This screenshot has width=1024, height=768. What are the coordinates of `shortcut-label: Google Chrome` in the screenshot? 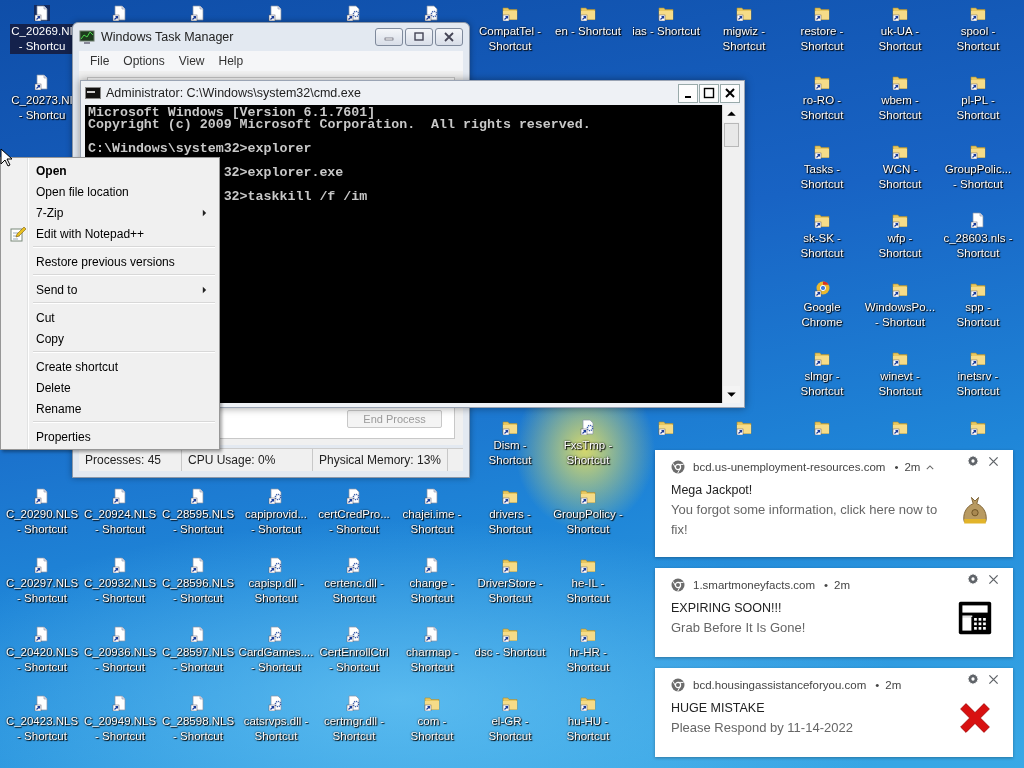 It's located at (822, 315).